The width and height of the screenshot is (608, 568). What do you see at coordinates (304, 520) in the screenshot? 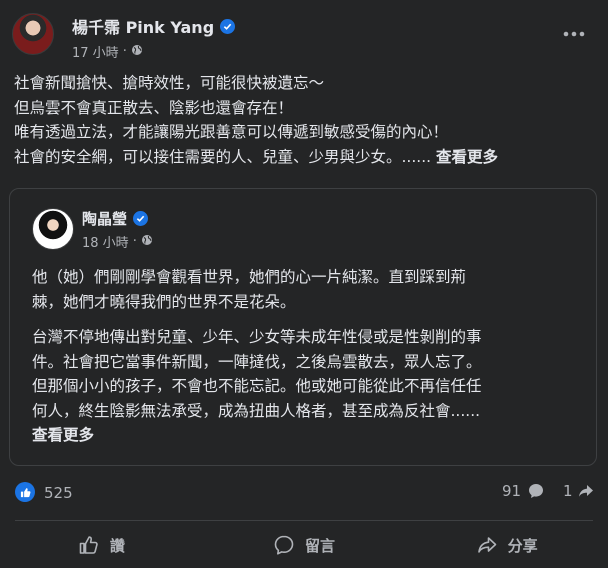
I see `action-divider` at bounding box center [304, 520].